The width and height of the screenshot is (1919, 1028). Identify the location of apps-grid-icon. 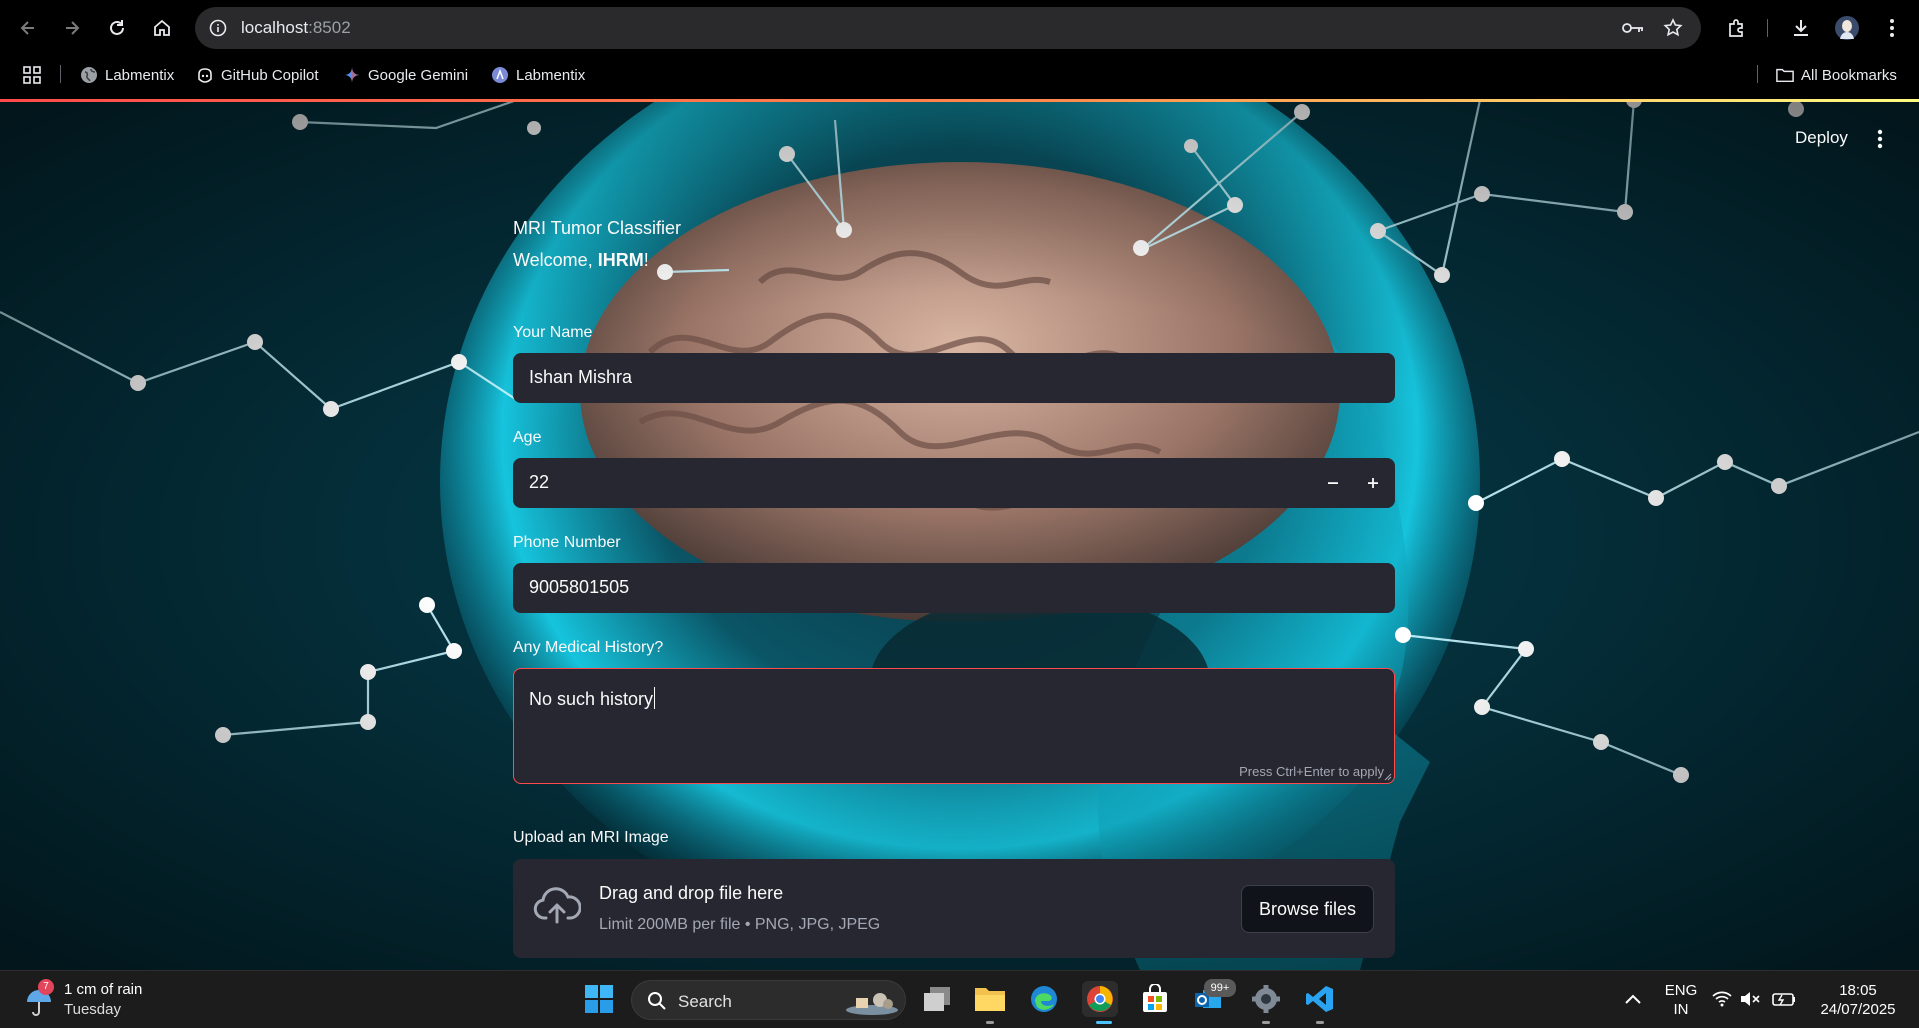
(32, 75).